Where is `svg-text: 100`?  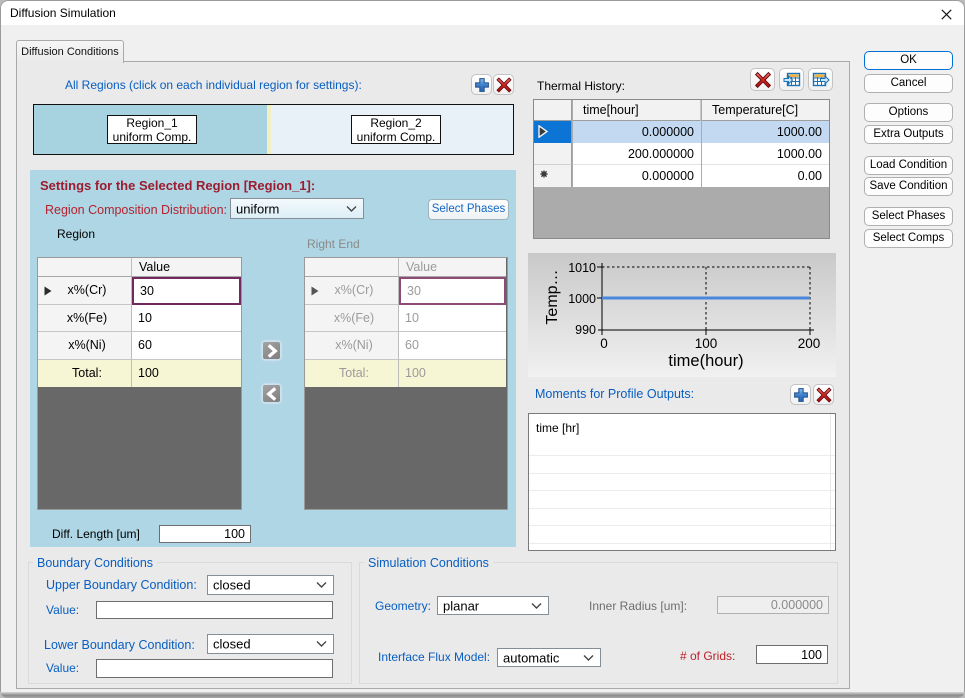
svg-text: 100 is located at coordinates (706, 343).